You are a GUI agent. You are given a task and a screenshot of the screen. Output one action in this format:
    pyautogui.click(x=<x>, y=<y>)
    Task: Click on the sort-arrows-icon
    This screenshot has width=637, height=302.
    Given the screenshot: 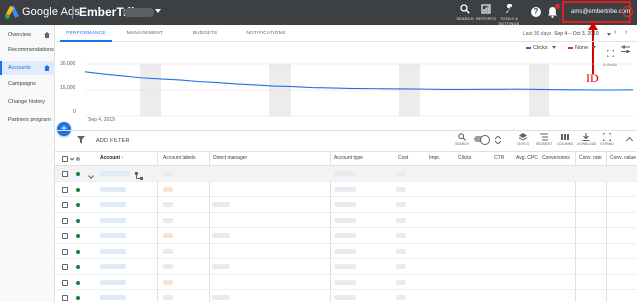 What is the action you would take?
    pyautogui.click(x=498, y=140)
    